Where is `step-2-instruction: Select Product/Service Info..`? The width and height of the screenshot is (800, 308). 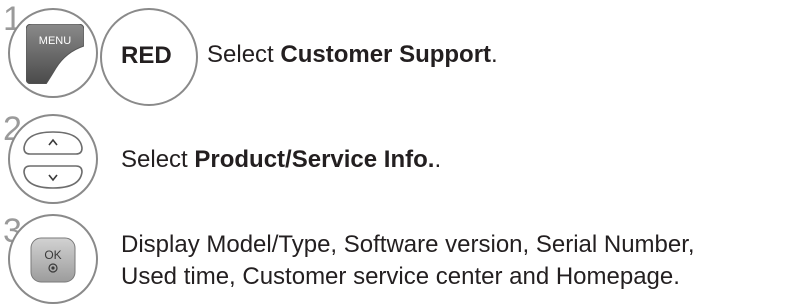 step-2-instruction: Select Product/Service Info.. is located at coordinates (281, 160).